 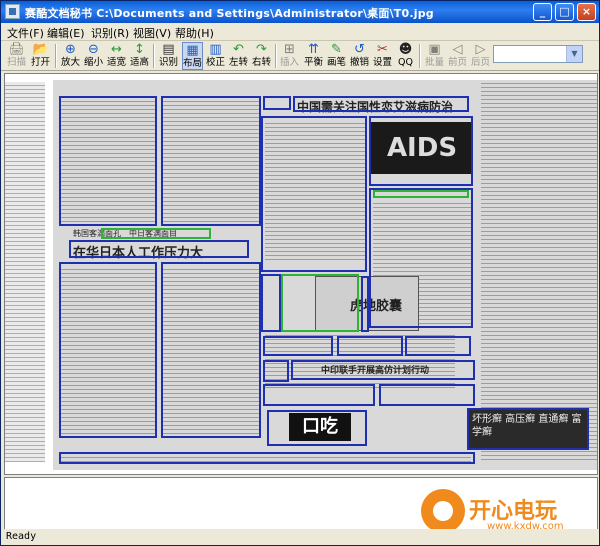 What do you see at coordinates (70, 49) in the screenshot?
I see `zoom-in-icon: ⊕` at bounding box center [70, 49].